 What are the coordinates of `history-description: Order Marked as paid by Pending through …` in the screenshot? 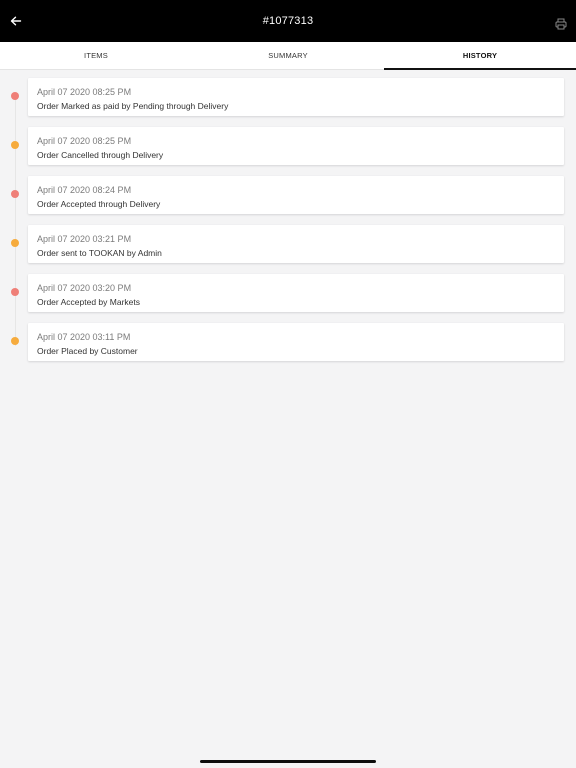 It's located at (133, 106).